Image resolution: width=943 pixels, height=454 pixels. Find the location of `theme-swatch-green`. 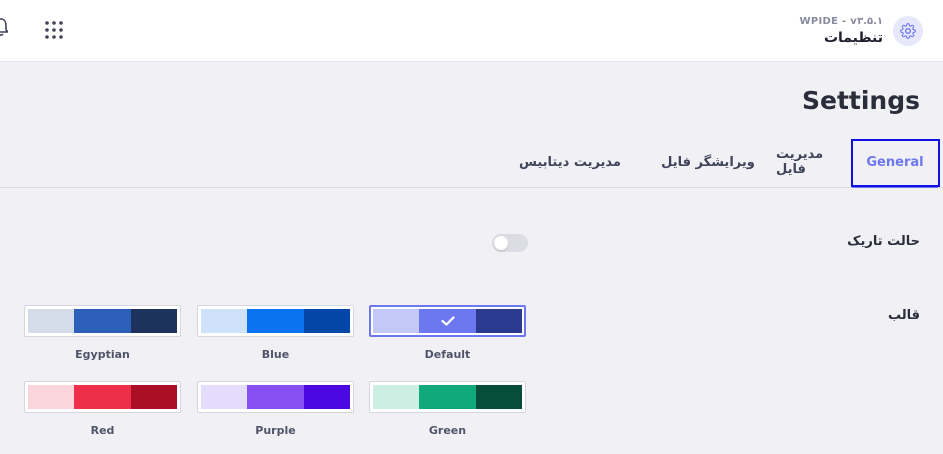

theme-swatch-green is located at coordinates (447, 397).